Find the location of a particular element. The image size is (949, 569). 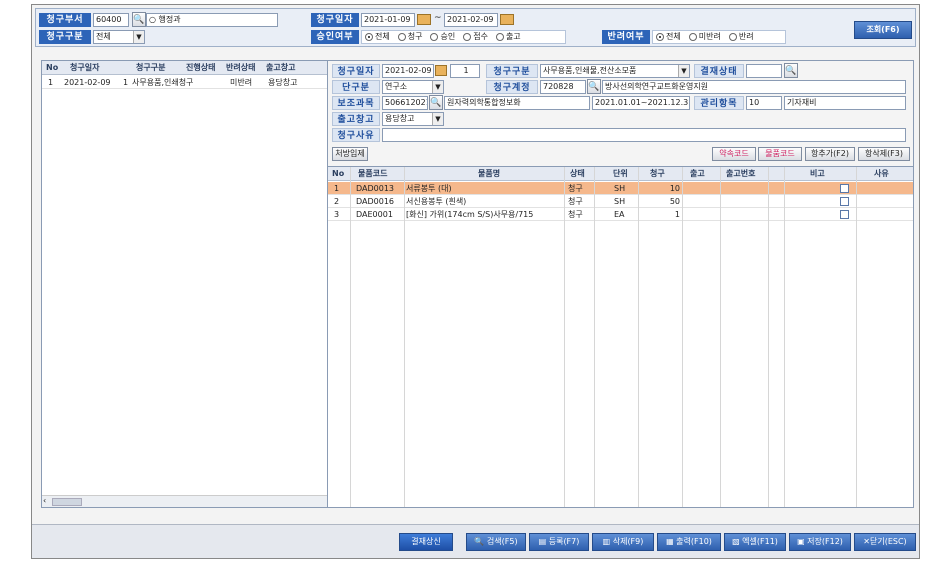

approval-radio-approved: 승인 is located at coordinates (442, 37).